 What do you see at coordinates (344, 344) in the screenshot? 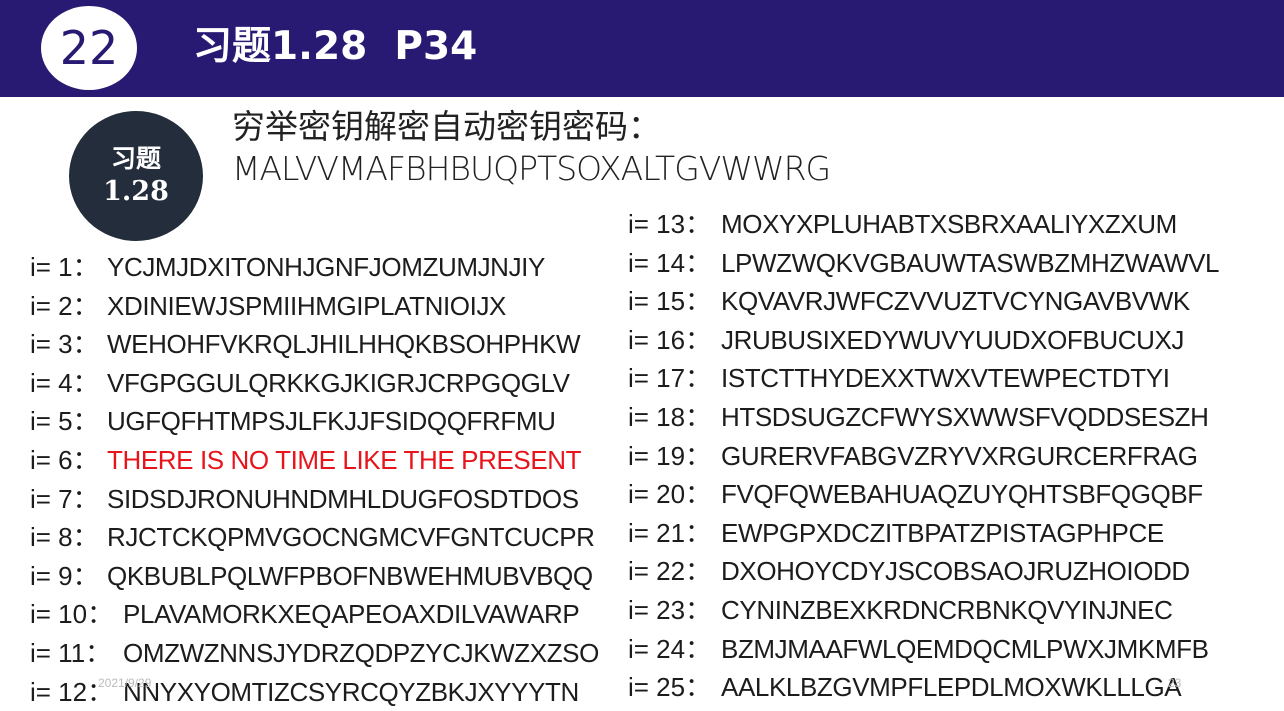
I see `trial-text: WEHOHFVKRQLJHILHHQKBSOHPHKW` at bounding box center [344, 344].